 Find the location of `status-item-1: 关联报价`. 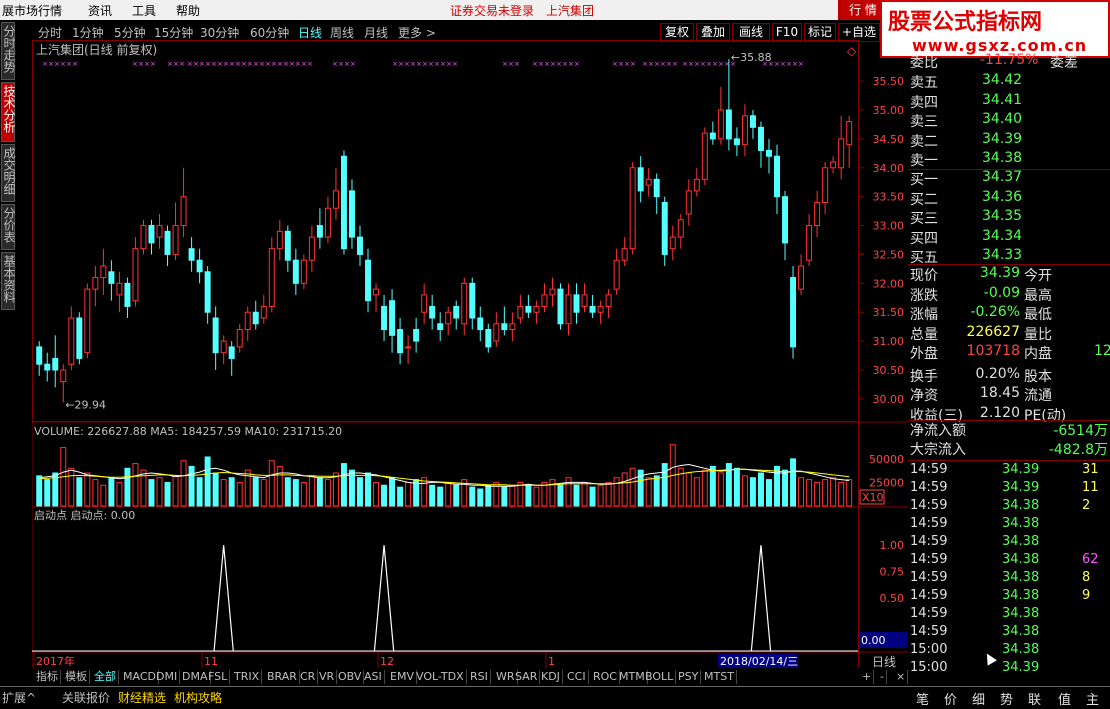

status-item-1: 关联报价 is located at coordinates (86, 697).